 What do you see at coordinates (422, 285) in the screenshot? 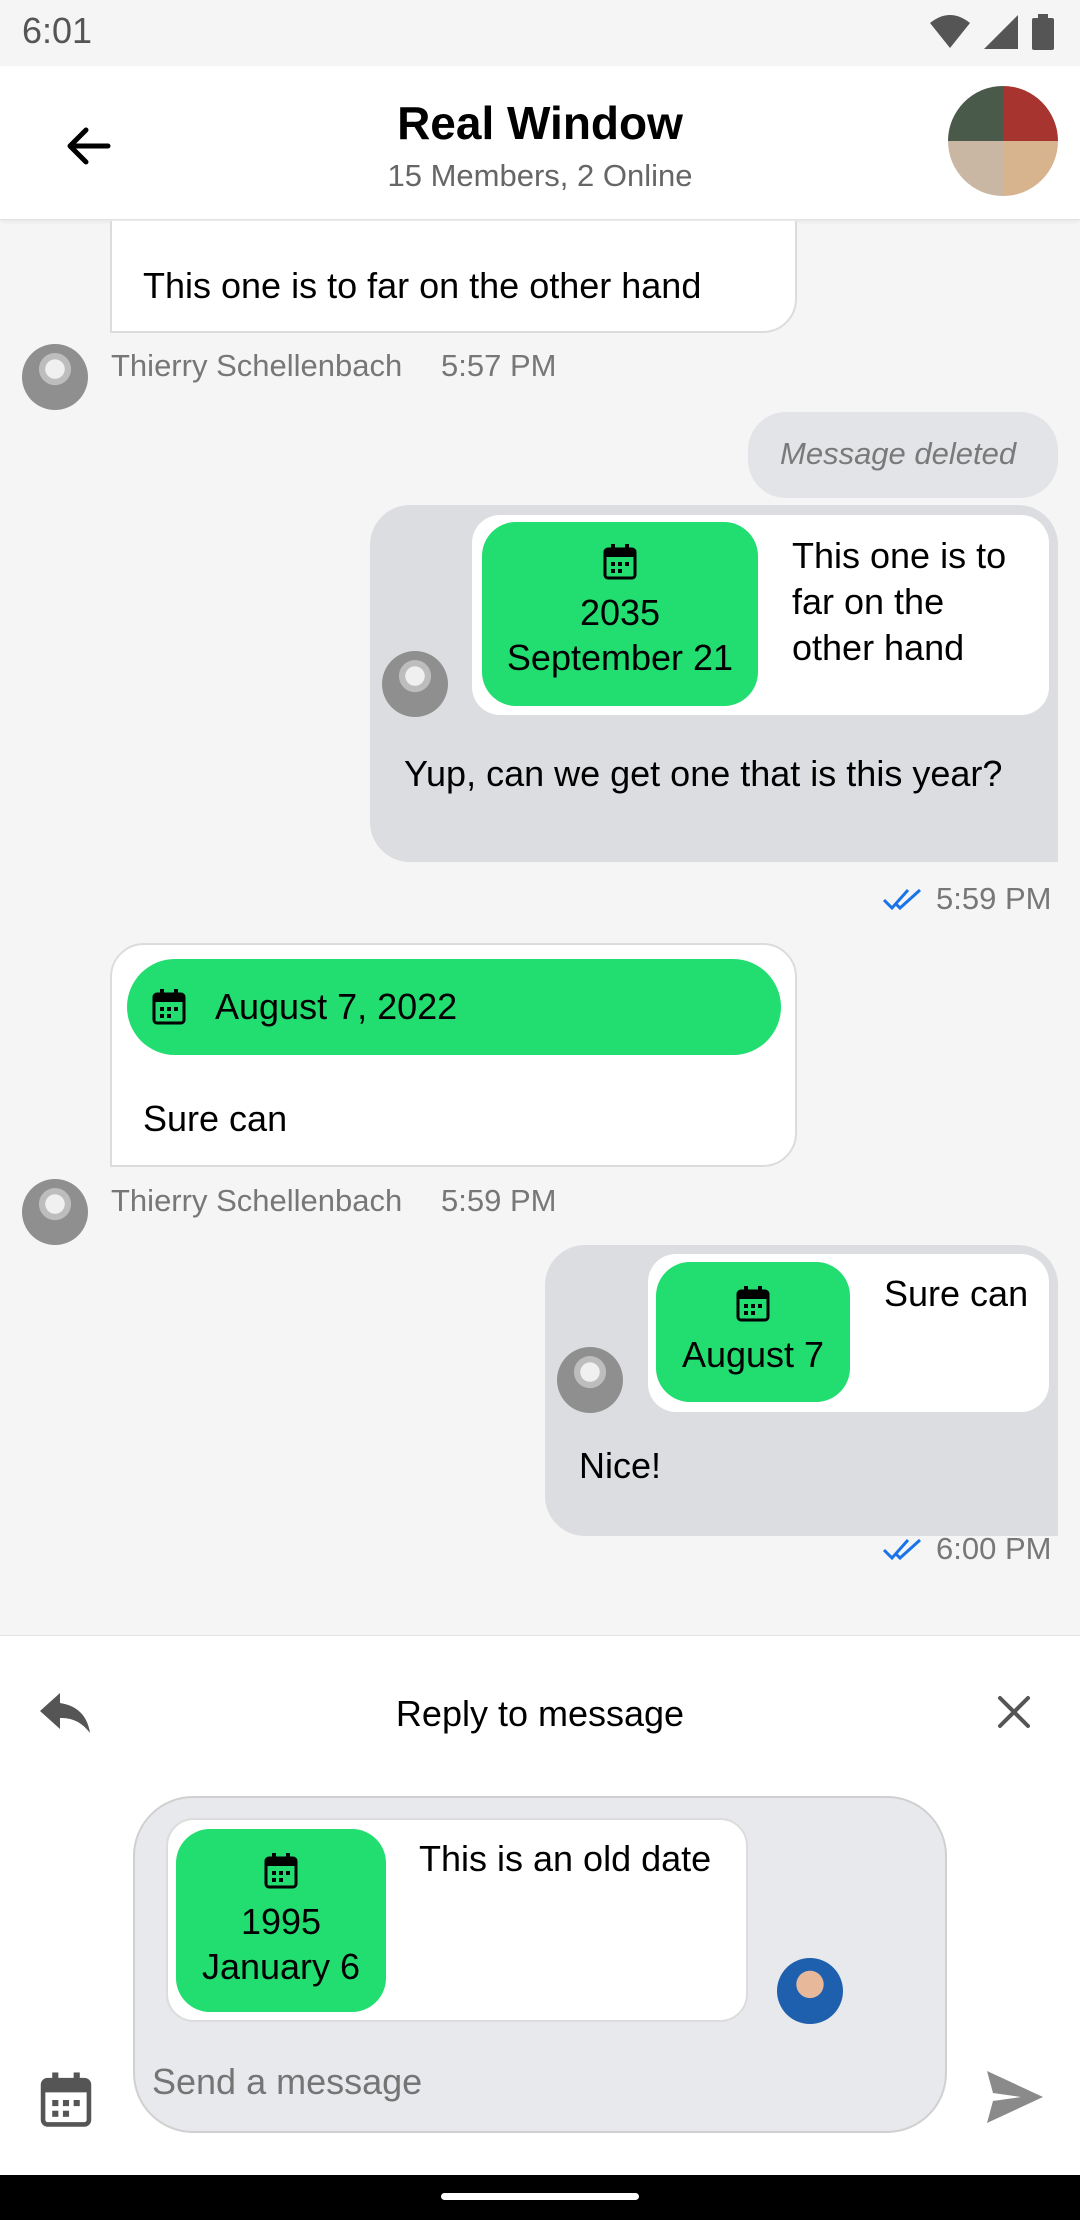
I see `message-text: This one is to far on the other hand` at bounding box center [422, 285].